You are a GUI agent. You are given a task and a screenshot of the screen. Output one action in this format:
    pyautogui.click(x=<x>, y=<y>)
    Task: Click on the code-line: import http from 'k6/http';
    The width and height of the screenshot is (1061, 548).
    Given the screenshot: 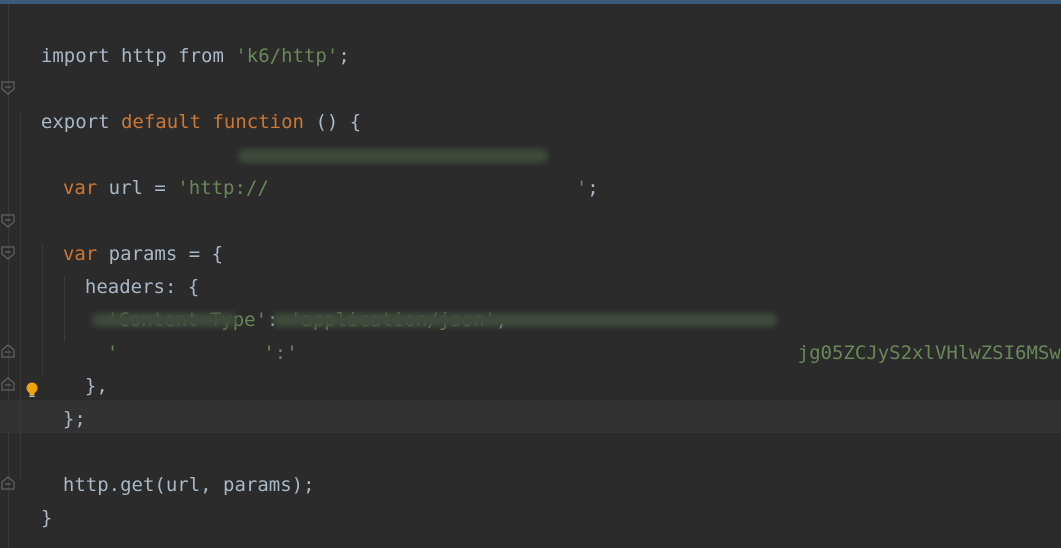 What is the action you would take?
    pyautogui.click(x=184, y=37)
    